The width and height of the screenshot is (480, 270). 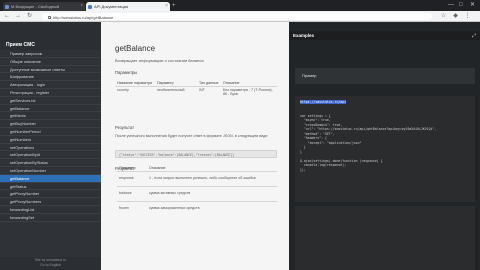 What do you see at coordinates (111, 6) in the screenshot?
I see `tab-title: API Документация` at bounding box center [111, 6].